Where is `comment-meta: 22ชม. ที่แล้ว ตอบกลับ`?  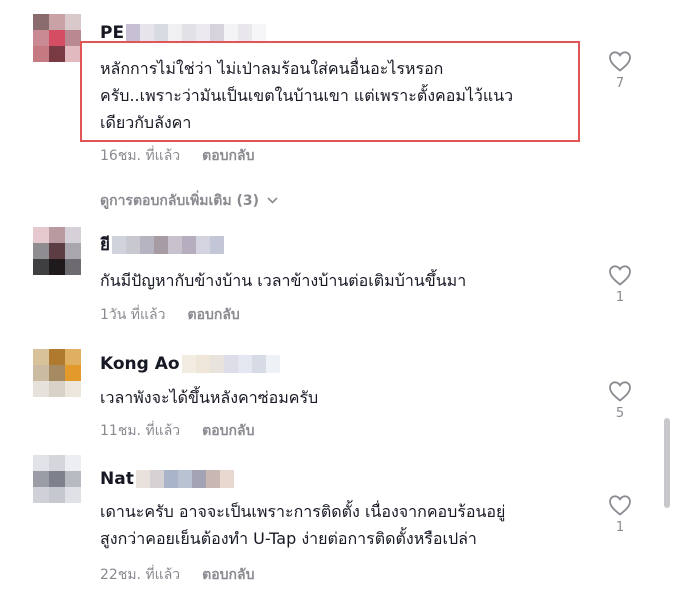 comment-meta: 22ชม. ที่แล้ว ตอบกลับ is located at coordinates (177, 575).